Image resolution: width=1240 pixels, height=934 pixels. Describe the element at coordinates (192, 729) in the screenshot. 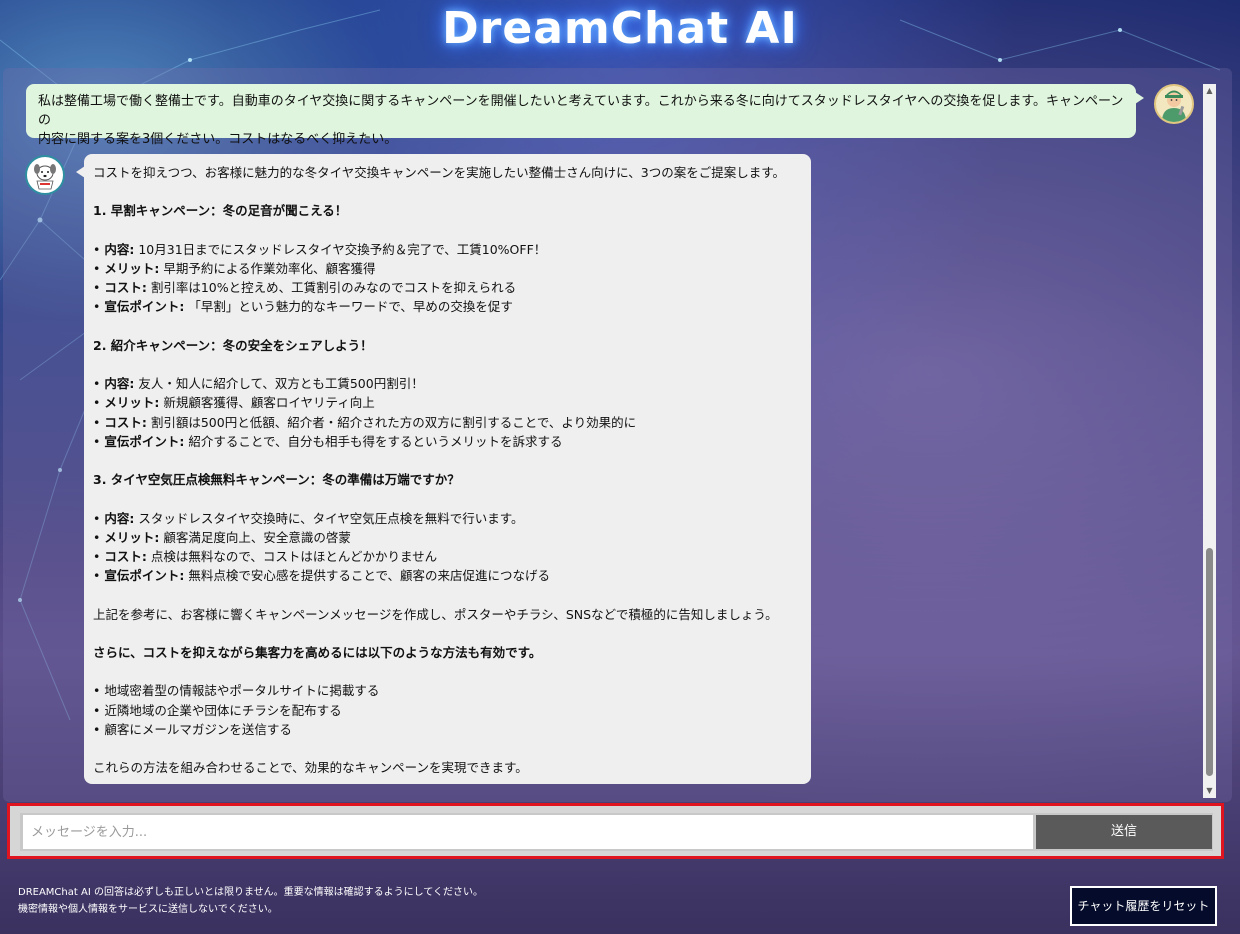

I see `extra-item: • 顧客にメールマガジンを送信する` at that location.